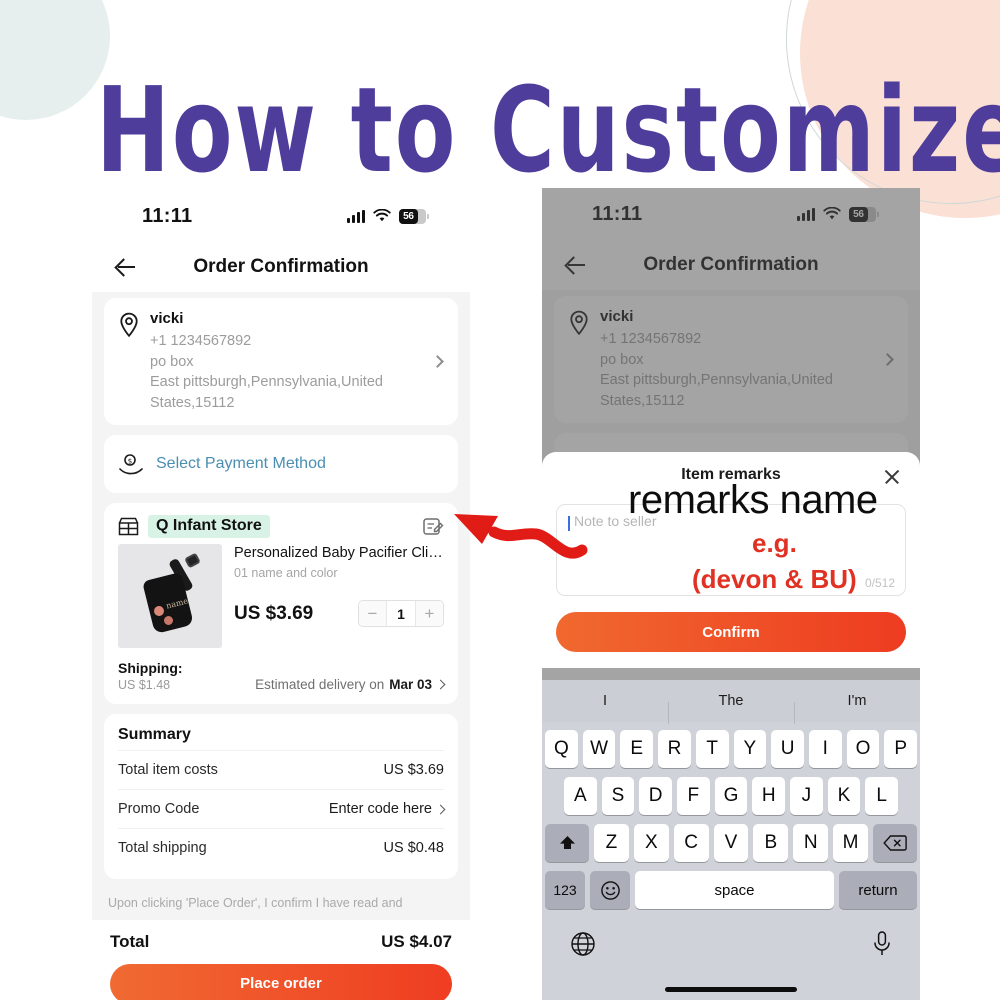 The width and height of the screenshot is (1000, 1000). Describe the element at coordinates (209, 527) in the screenshot. I see `store-name: Q Infant Store` at that location.